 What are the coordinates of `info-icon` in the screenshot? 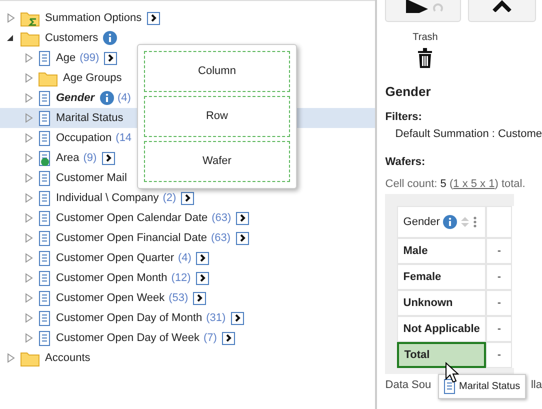 It's located at (449, 222).